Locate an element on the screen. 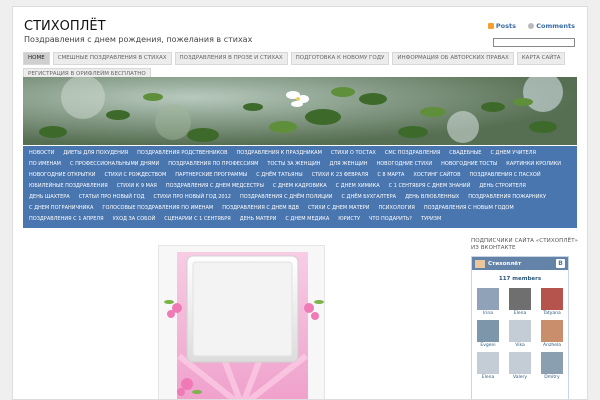 This screenshot has width=600, height=400. category-nav-item: Свадебные is located at coordinates (465, 153).